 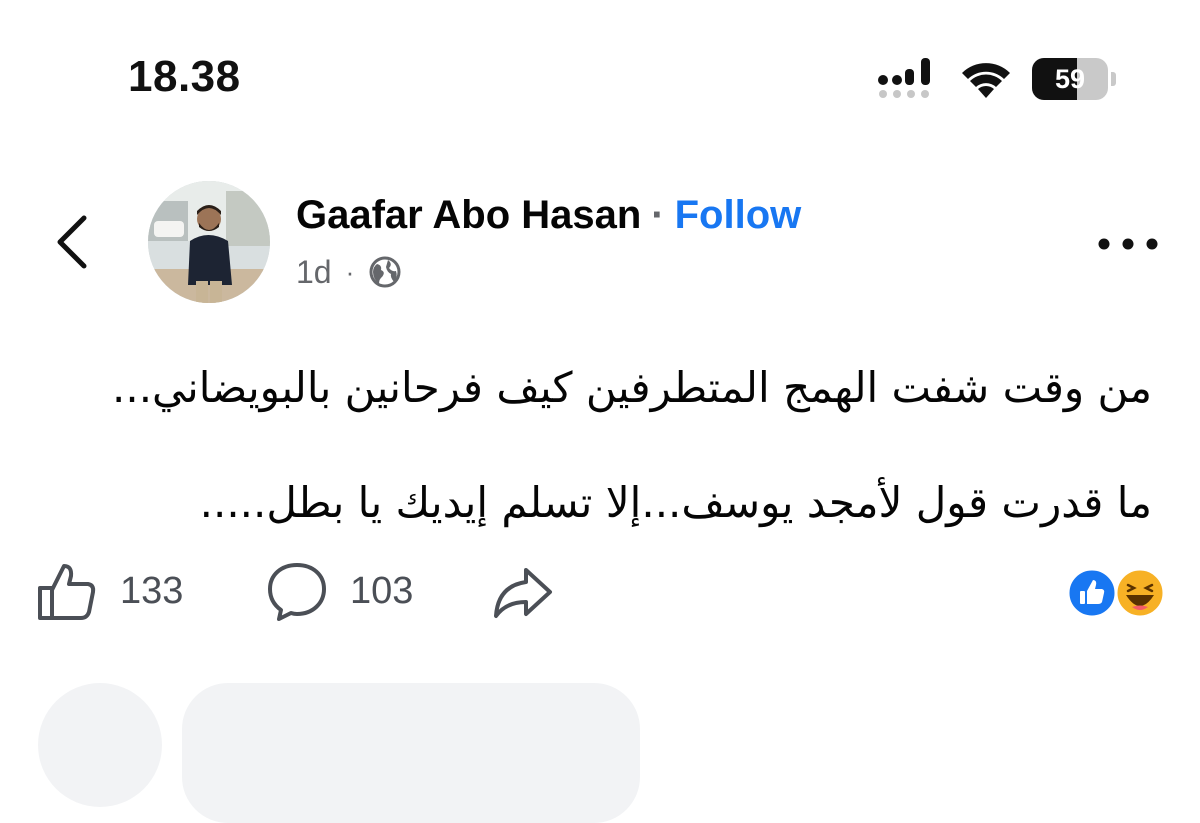 I want to click on comment-count: 103, so click(x=382, y=590).